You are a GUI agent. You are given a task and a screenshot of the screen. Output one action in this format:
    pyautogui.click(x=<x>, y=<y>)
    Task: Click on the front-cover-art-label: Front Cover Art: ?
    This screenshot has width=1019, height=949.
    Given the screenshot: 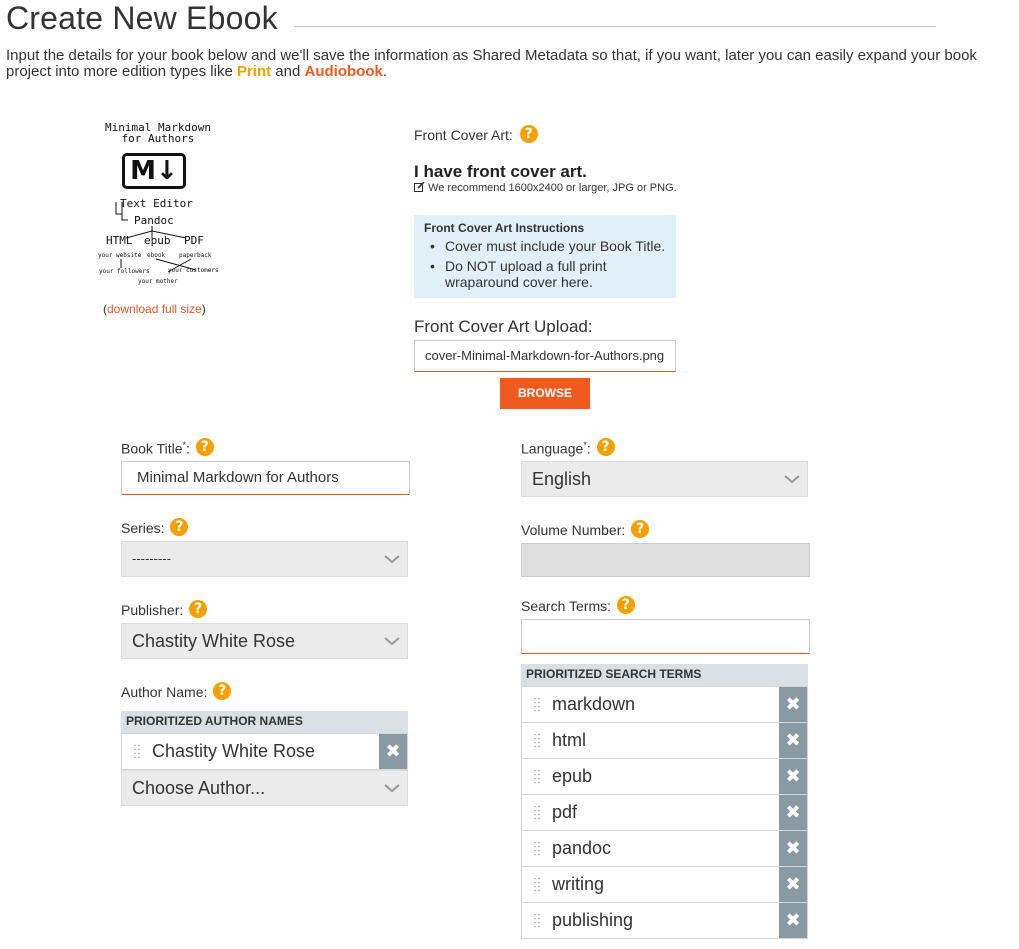 What is the action you would take?
    pyautogui.click(x=476, y=134)
    